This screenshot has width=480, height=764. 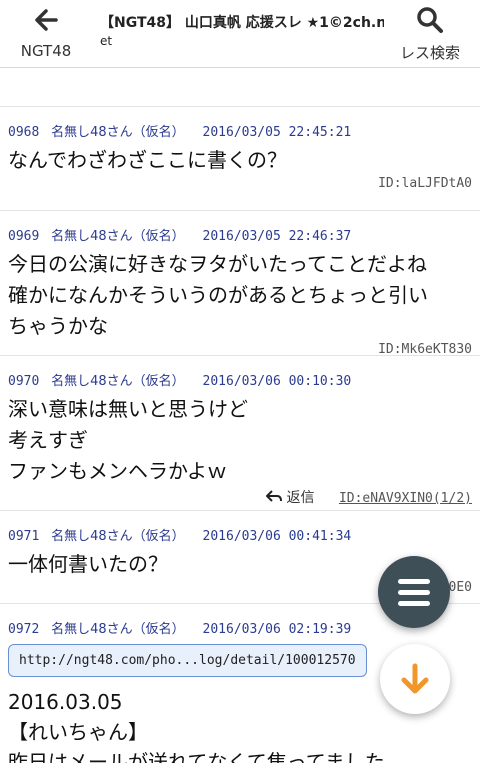 What do you see at coordinates (23, 132) in the screenshot?
I see `post-number: 0968` at bounding box center [23, 132].